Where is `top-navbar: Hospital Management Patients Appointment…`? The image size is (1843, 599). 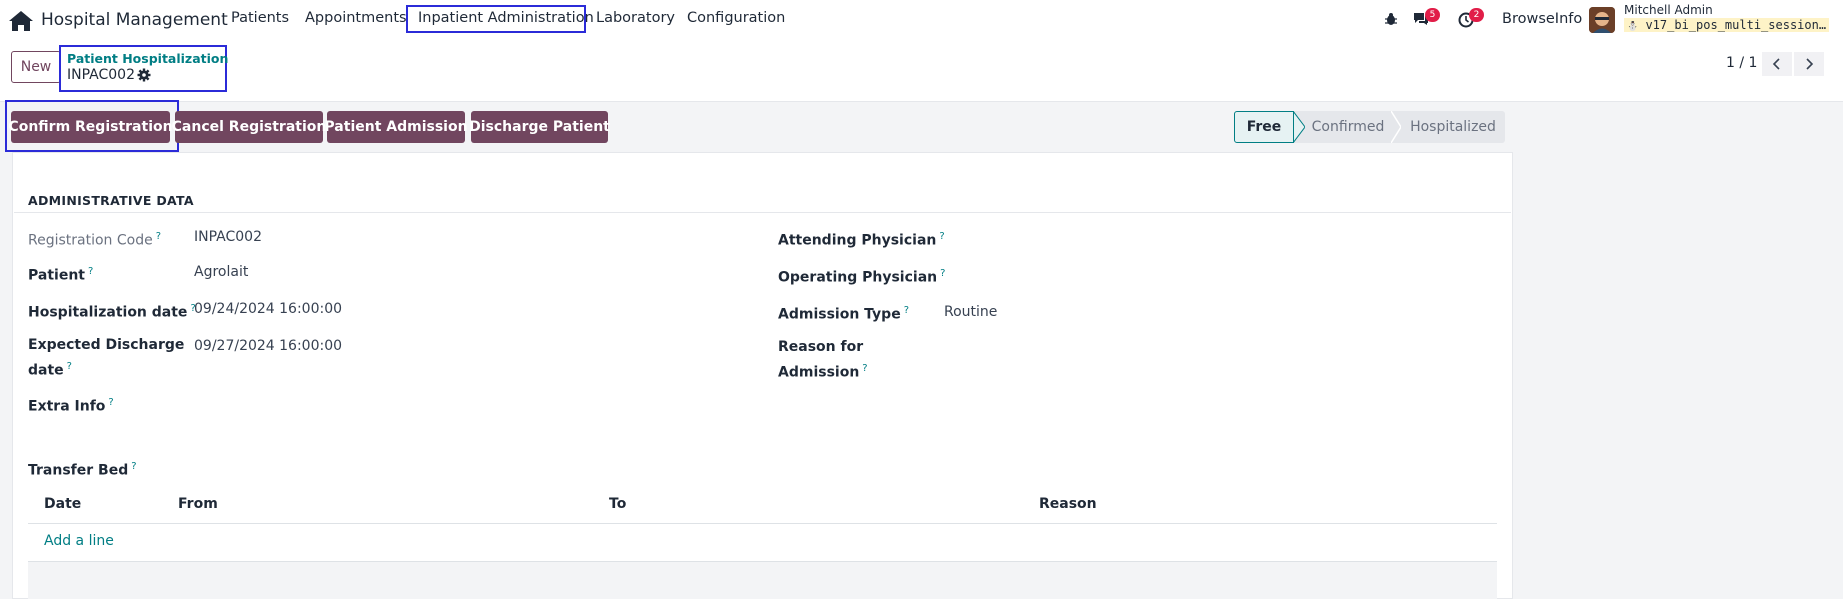
top-navbar: Hospital Management Patients Appointment… is located at coordinates (921, 20).